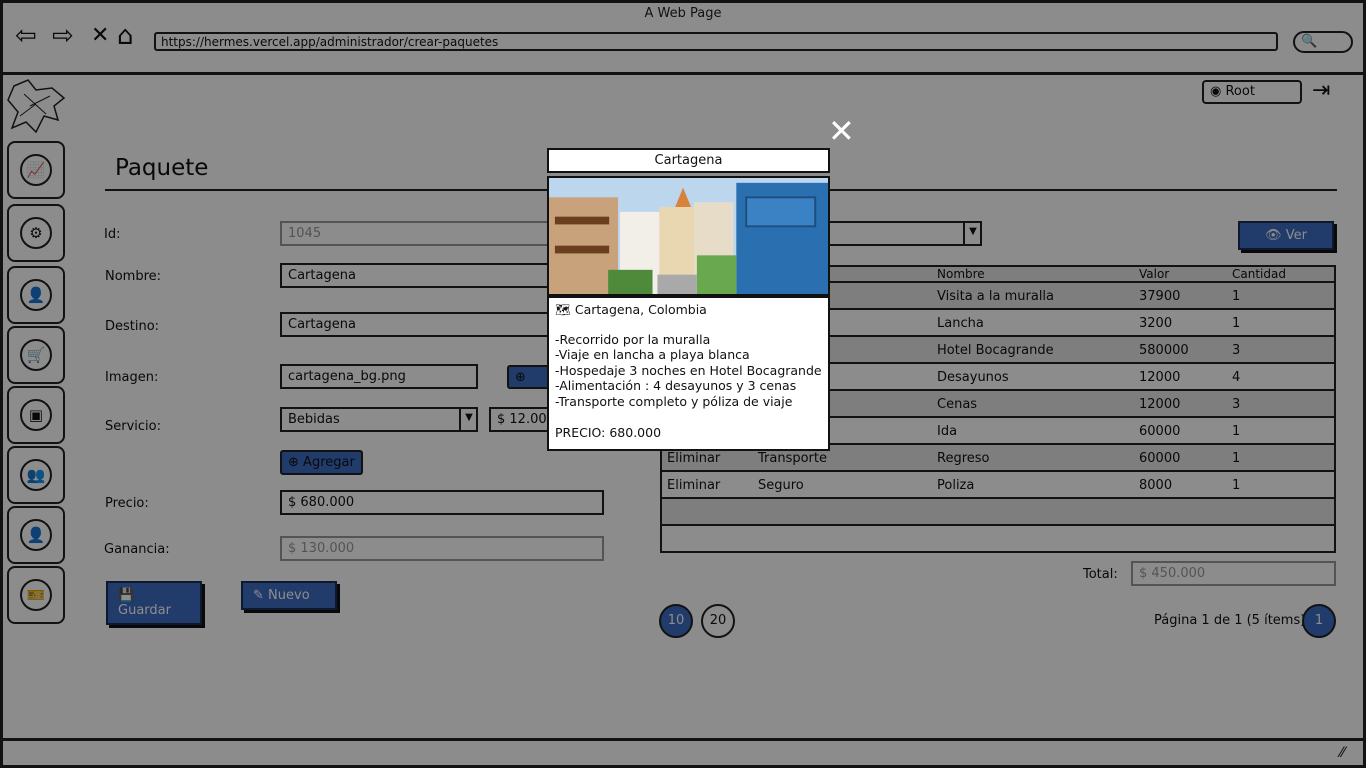  What do you see at coordinates (676, 386) in the screenshot?
I see `modal-line: -Alimentación : 4 desayunos y 3 cenas` at bounding box center [676, 386].